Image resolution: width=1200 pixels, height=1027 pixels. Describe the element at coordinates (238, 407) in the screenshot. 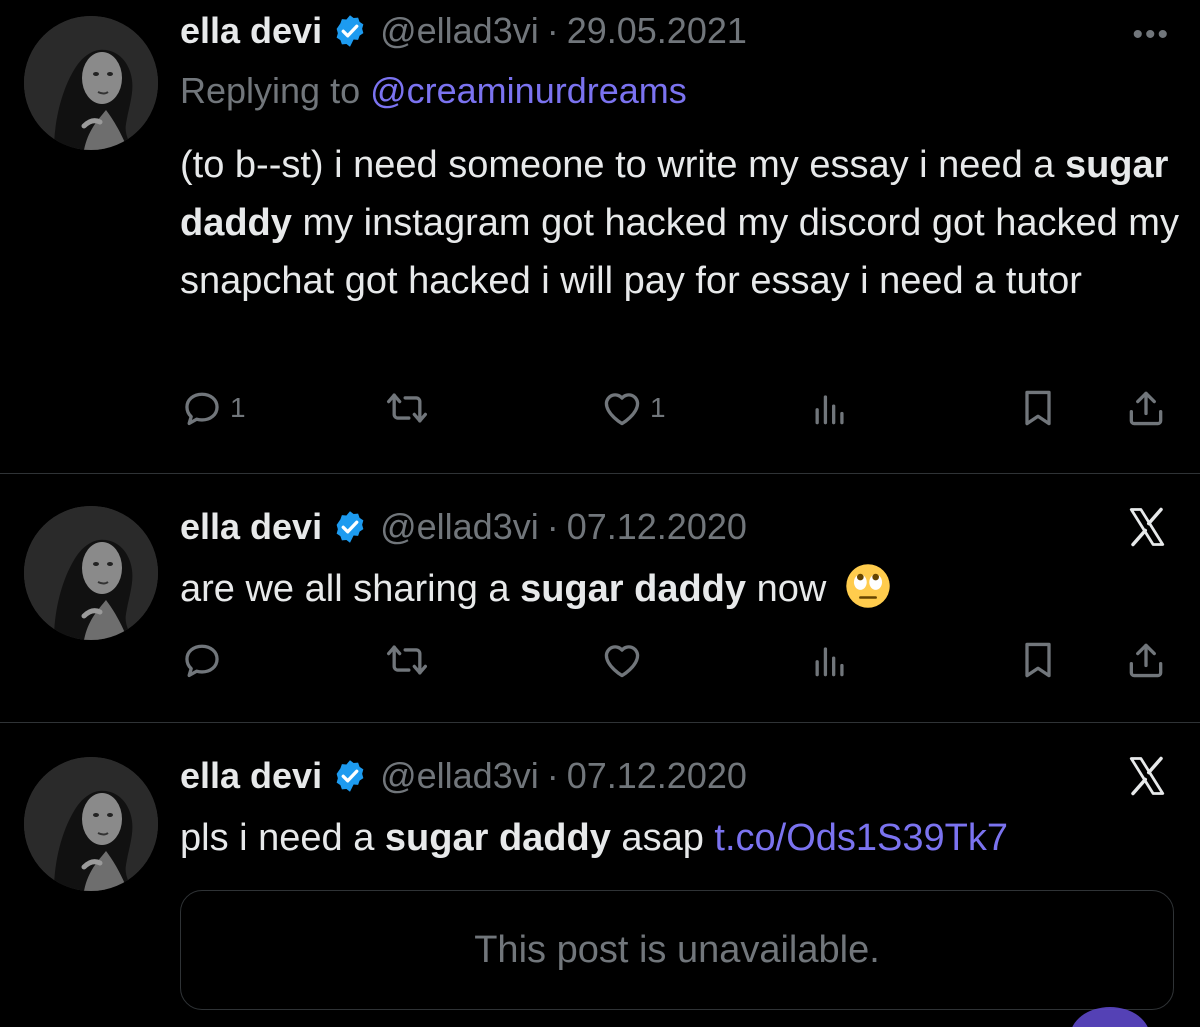

I see `reply-count: 1` at that location.